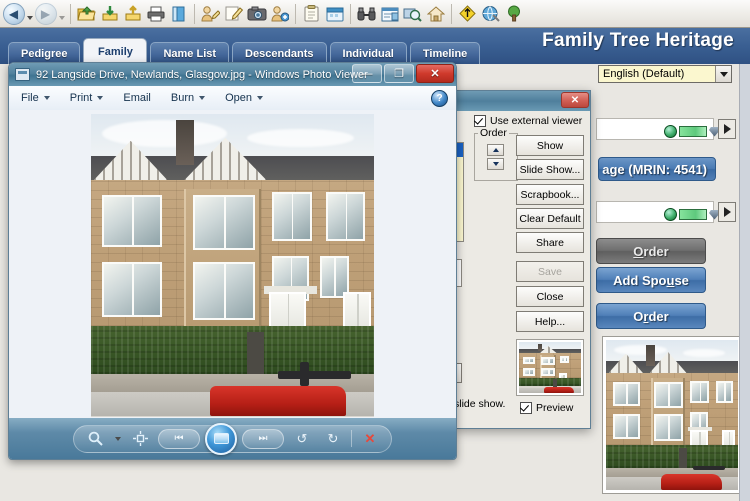 The height and width of the screenshot is (501, 750). I want to click on rotate-left-button: ↺, so click(302, 439).